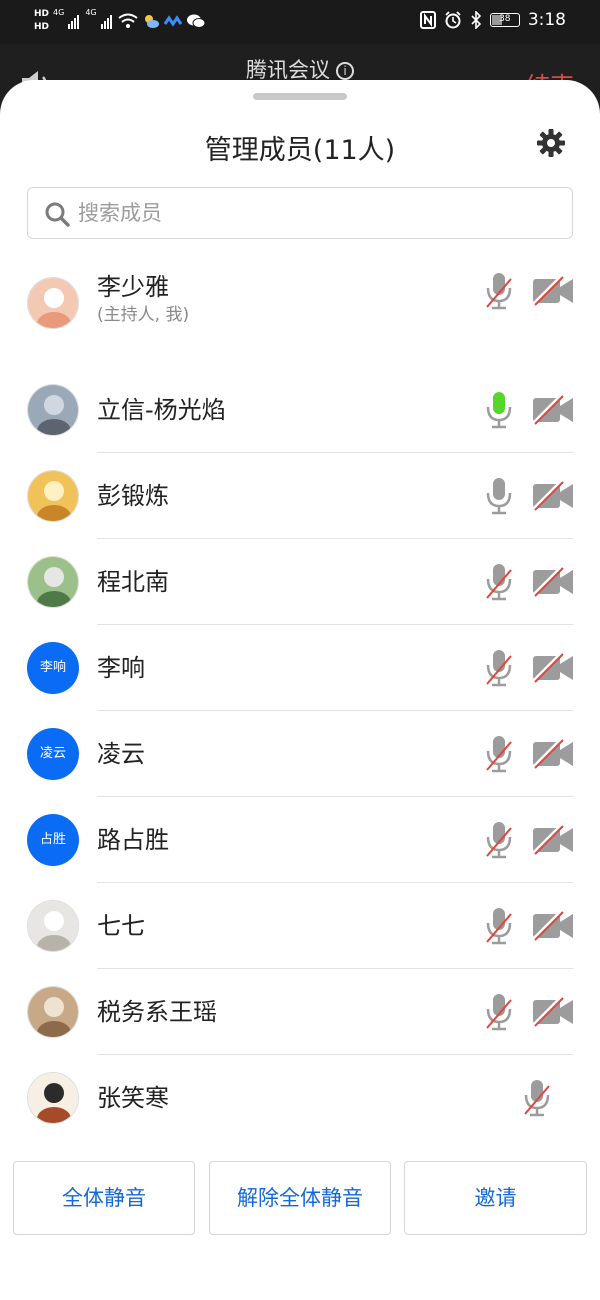 The image size is (600, 1300). I want to click on search-input, so click(318, 213).